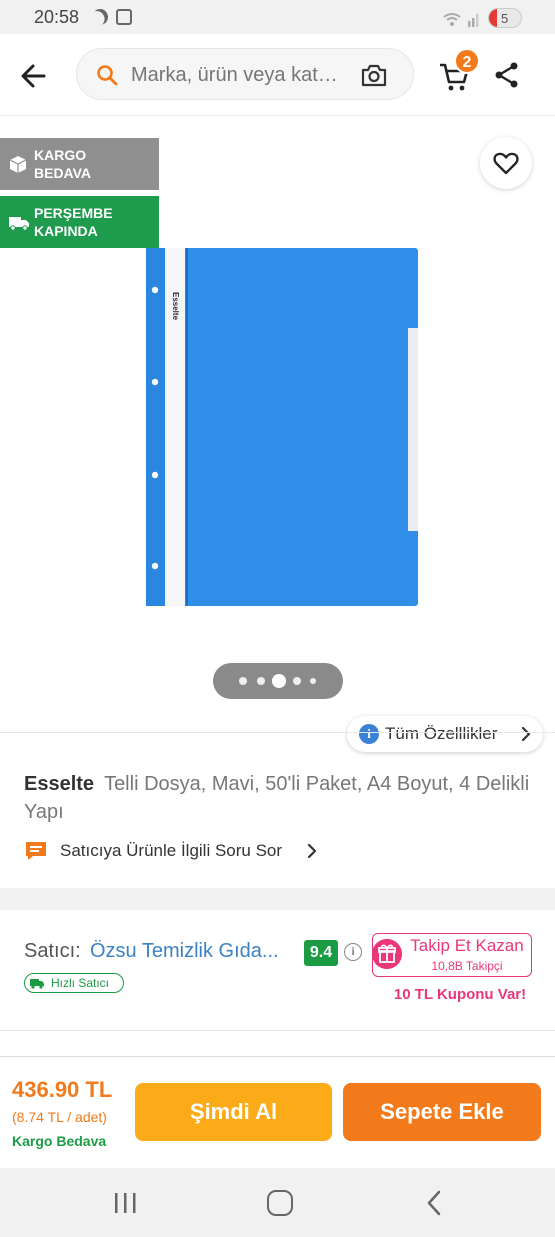 The width and height of the screenshot is (555, 1237). I want to click on price: 436.90 TL, so click(62, 1089).